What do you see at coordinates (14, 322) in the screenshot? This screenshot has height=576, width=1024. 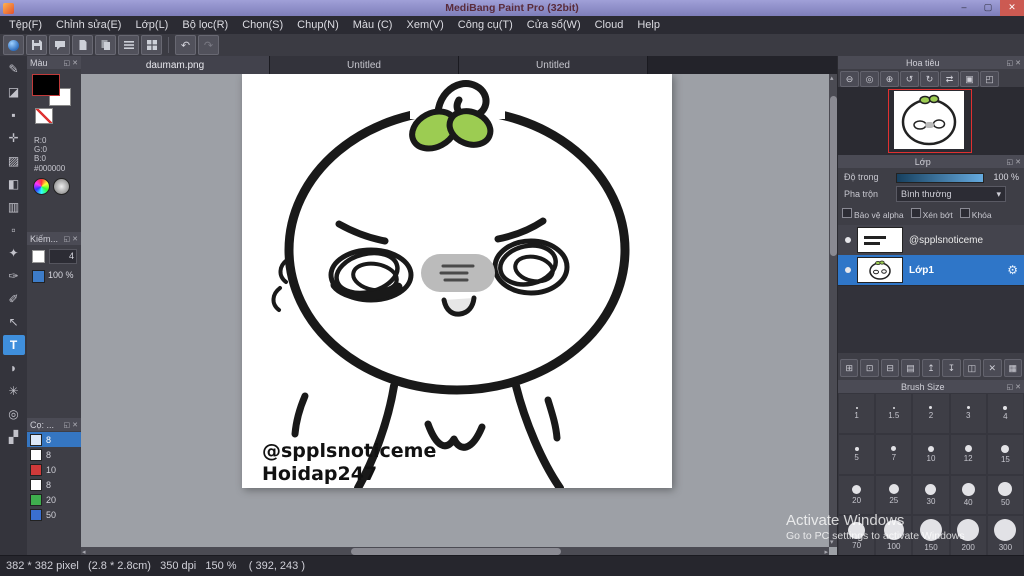 I see `operation-tool-icon: ↖` at bounding box center [14, 322].